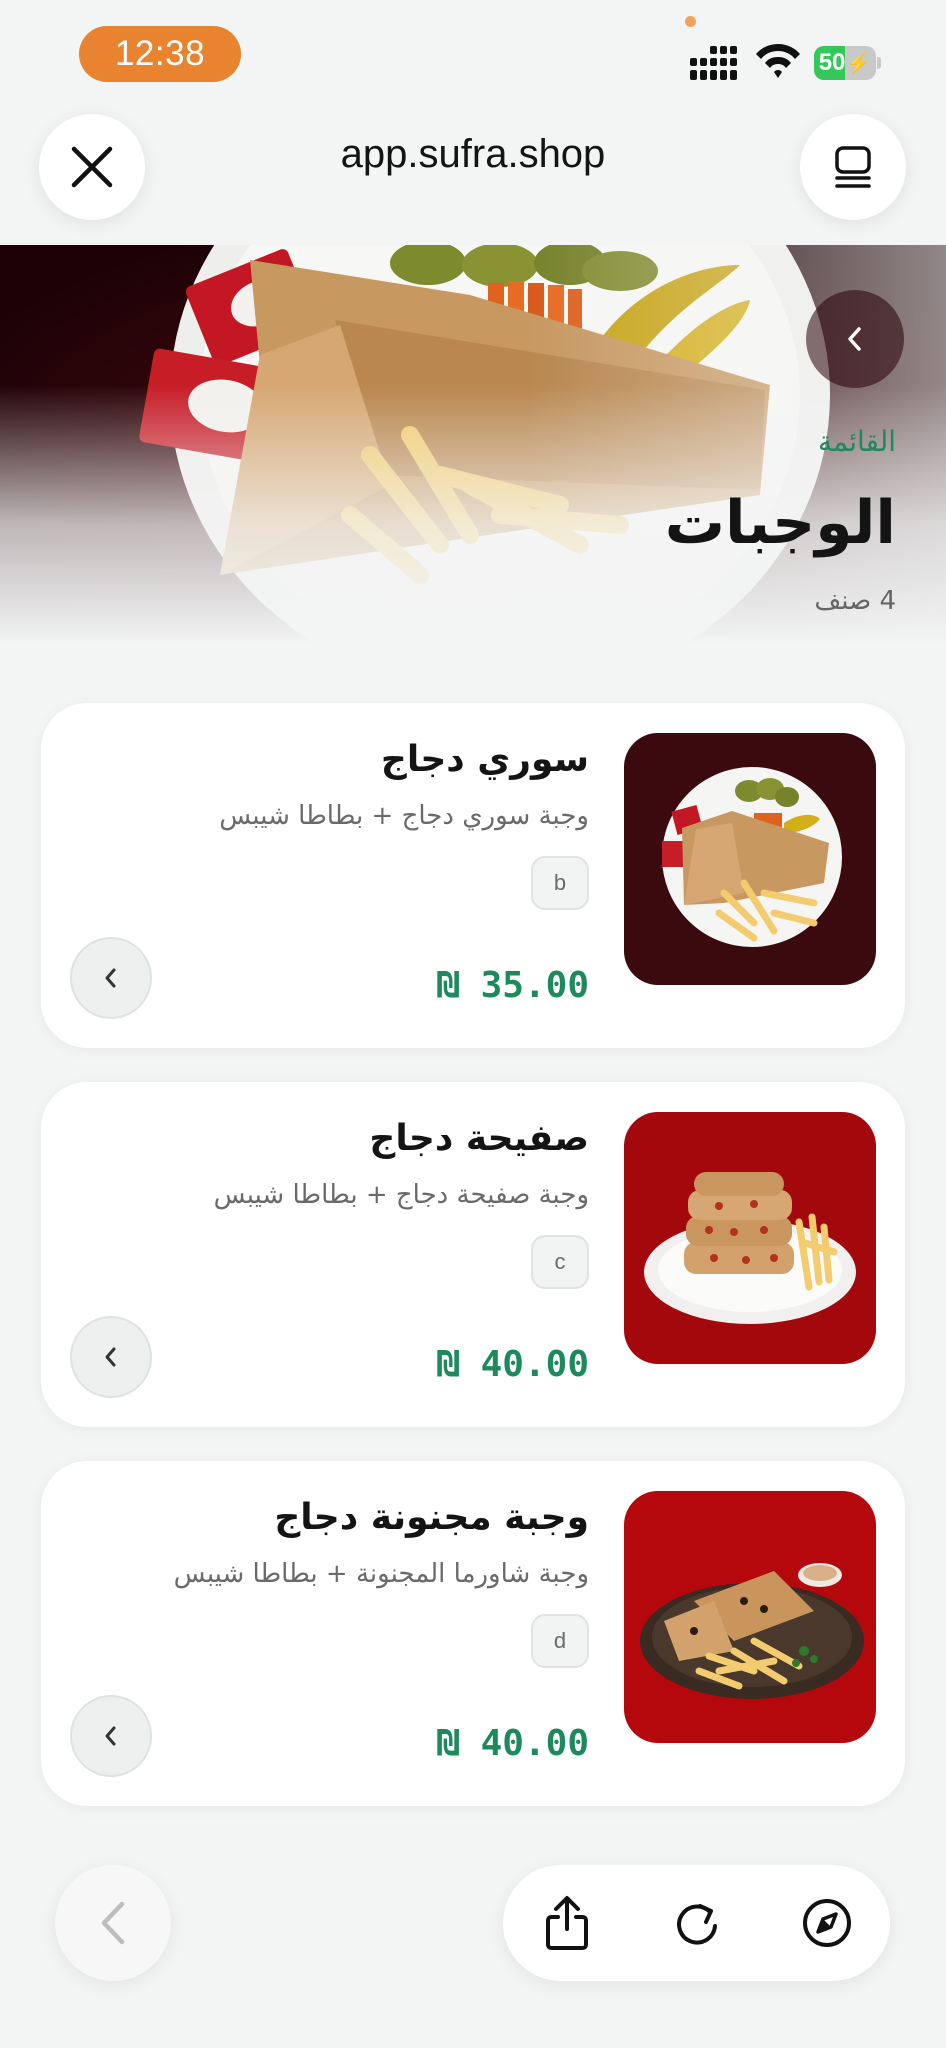  Describe the element at coordinates (513, 985) in the screenshot. I see `menu-item-price: ₪ 35.00` at that location.